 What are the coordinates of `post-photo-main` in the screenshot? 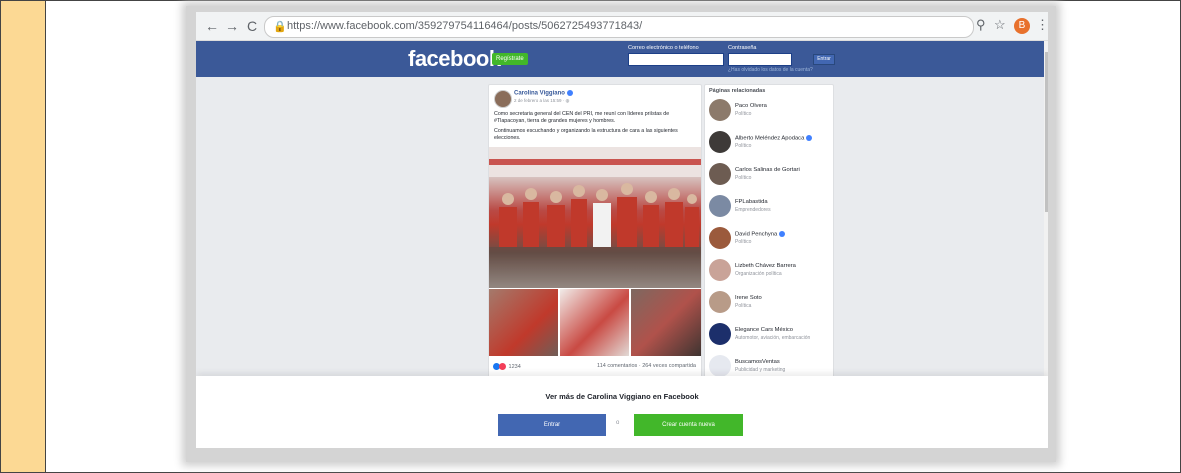 It's located at (595, 217).